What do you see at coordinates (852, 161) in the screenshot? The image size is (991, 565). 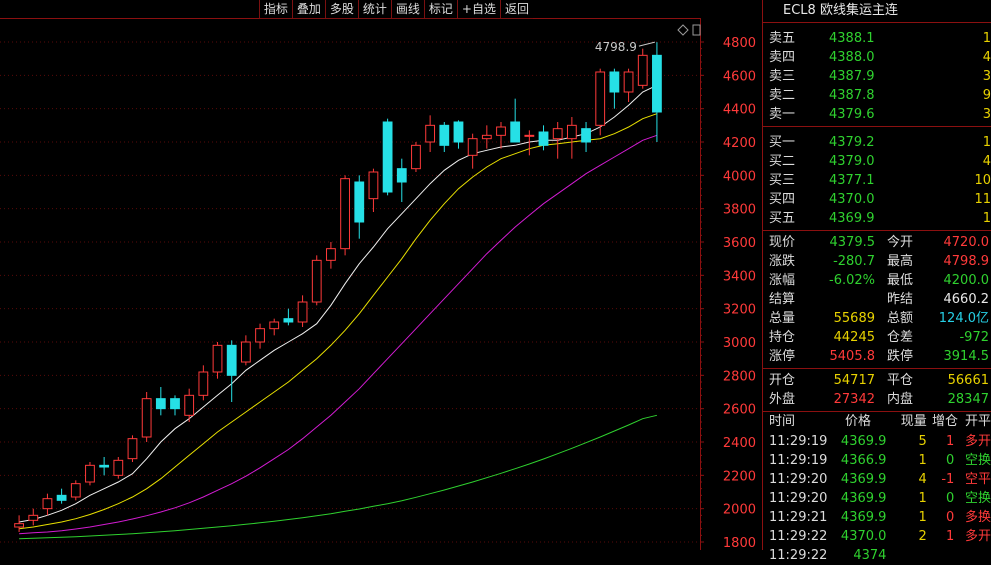 I see `bid-price: 4379.0` at bounding box center [852, 161].